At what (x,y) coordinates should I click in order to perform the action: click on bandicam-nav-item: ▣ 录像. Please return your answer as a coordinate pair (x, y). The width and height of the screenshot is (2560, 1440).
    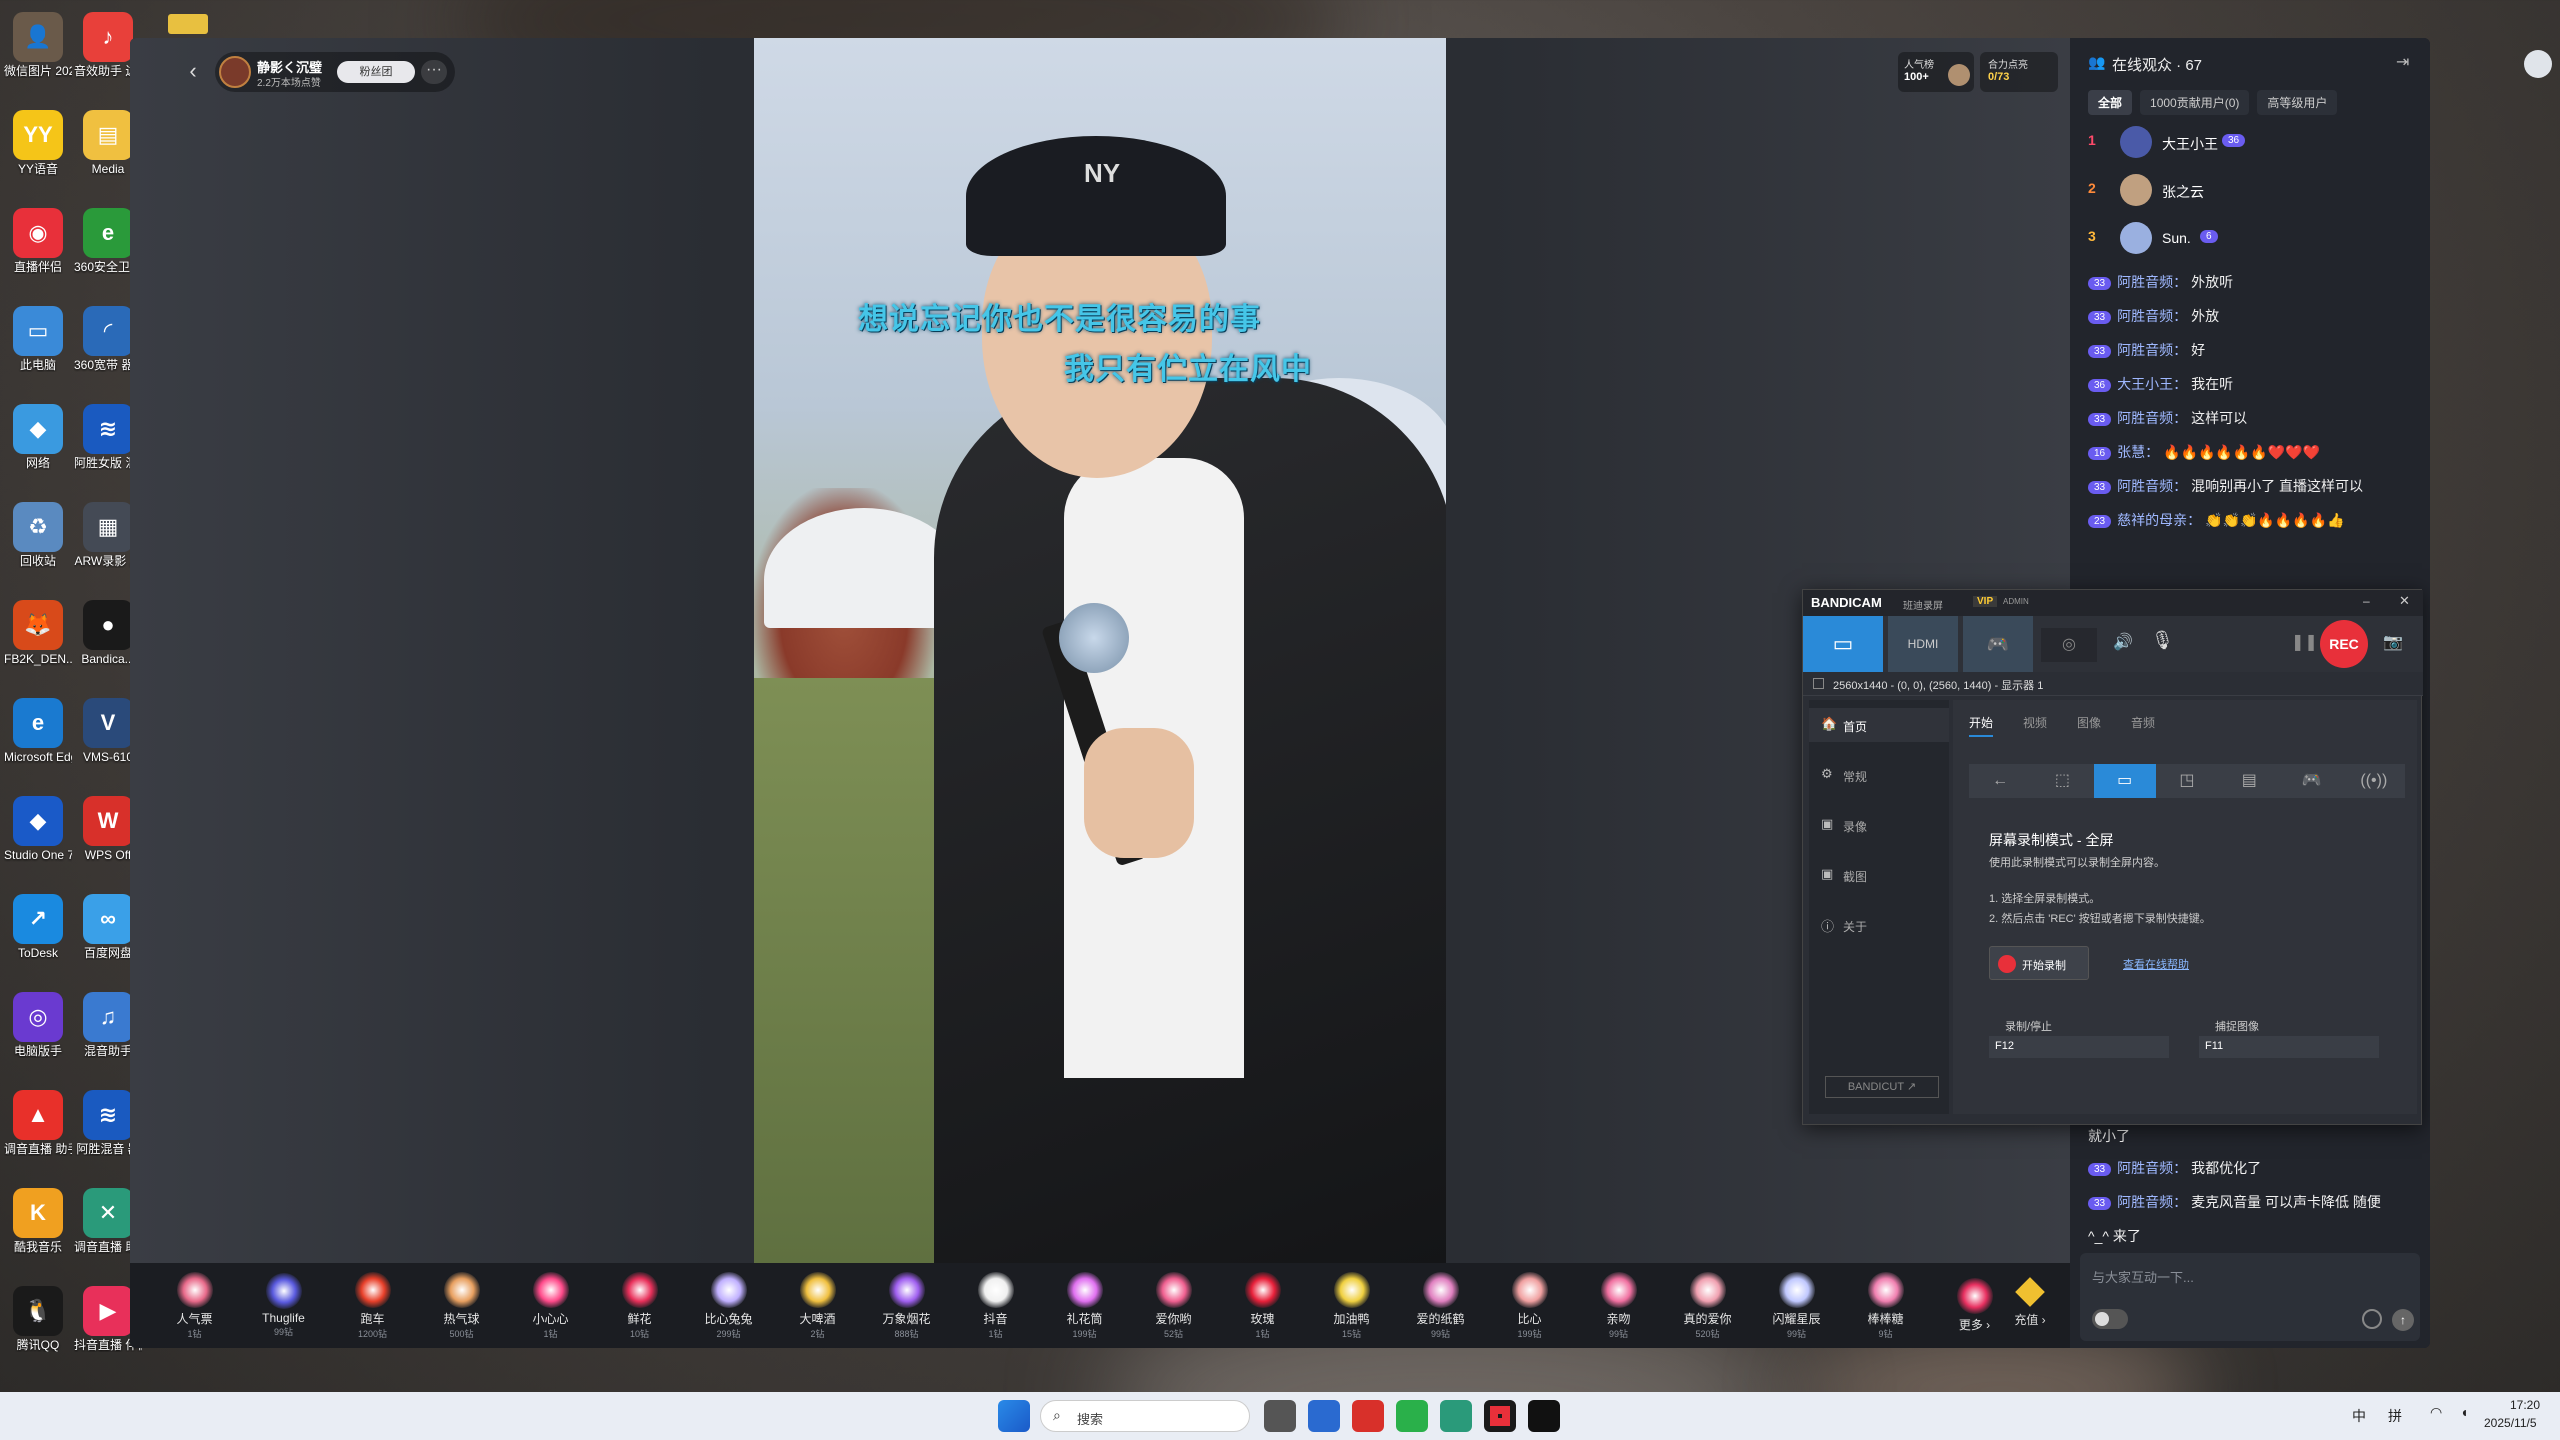
    Looking at the image, I should click on (1879, 825).